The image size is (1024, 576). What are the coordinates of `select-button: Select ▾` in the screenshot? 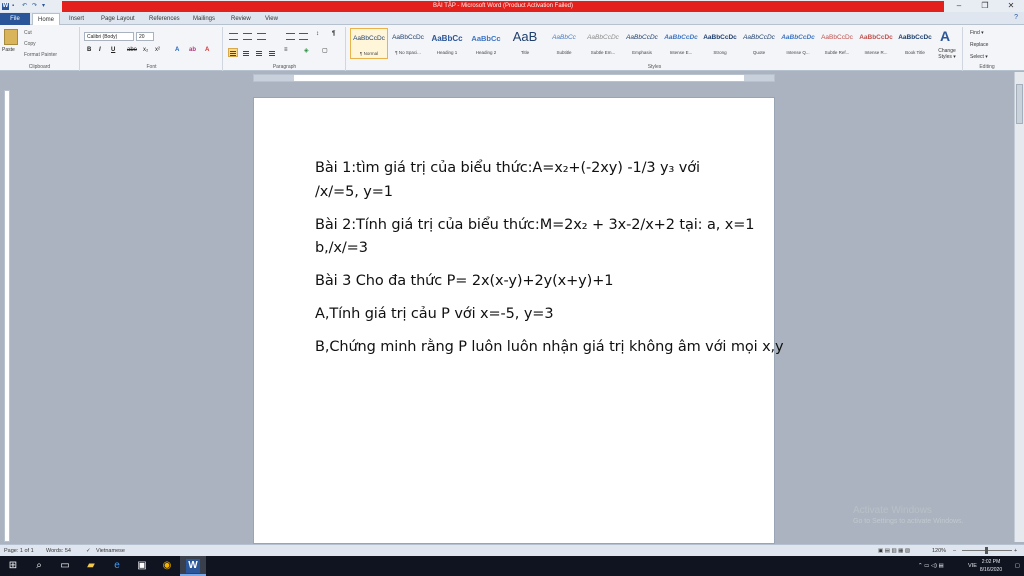 It's located at (979, 57).